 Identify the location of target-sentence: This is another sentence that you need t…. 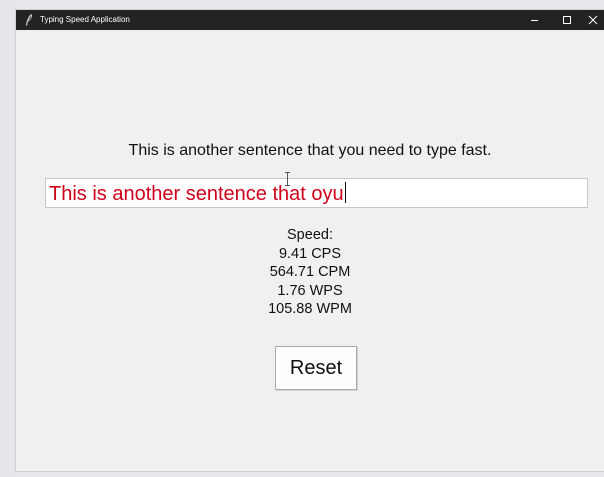
(310, 150).